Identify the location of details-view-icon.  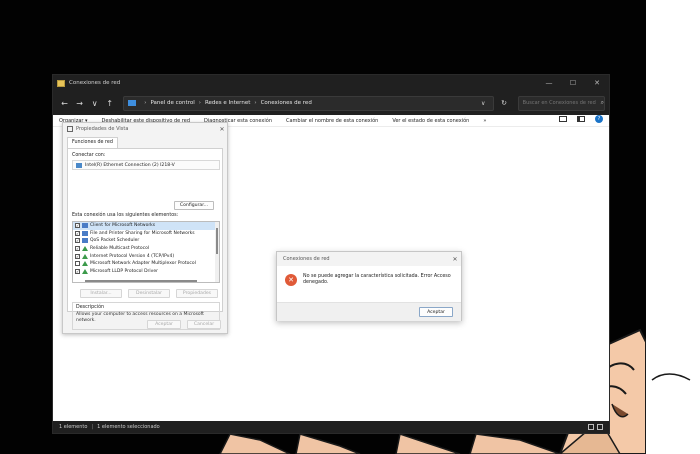
(591, 427).